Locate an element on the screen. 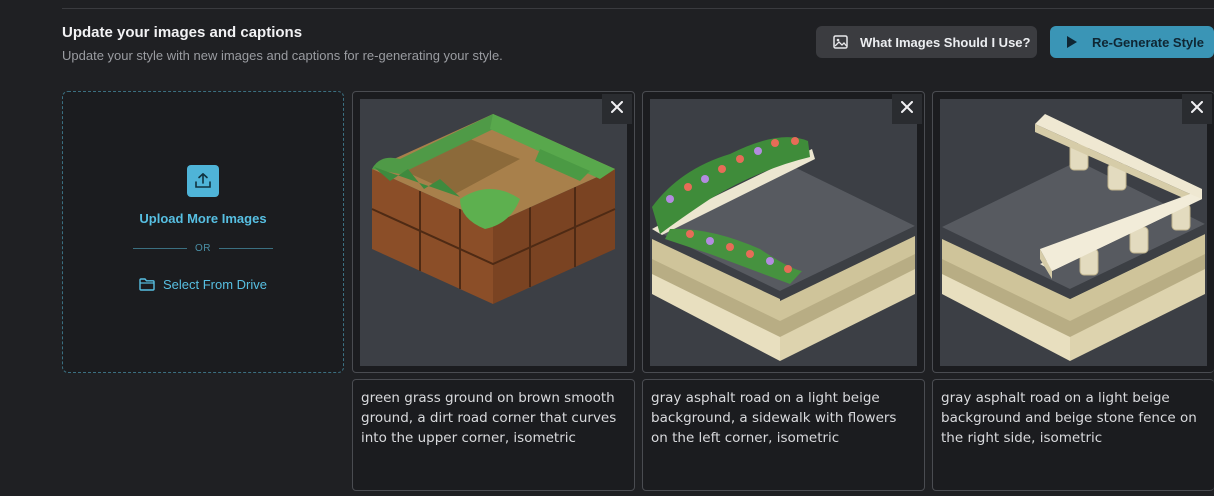 The width and height of the screenshot is (1214, 496). grass-dirt-block-image is located at coordinates (493, 232).